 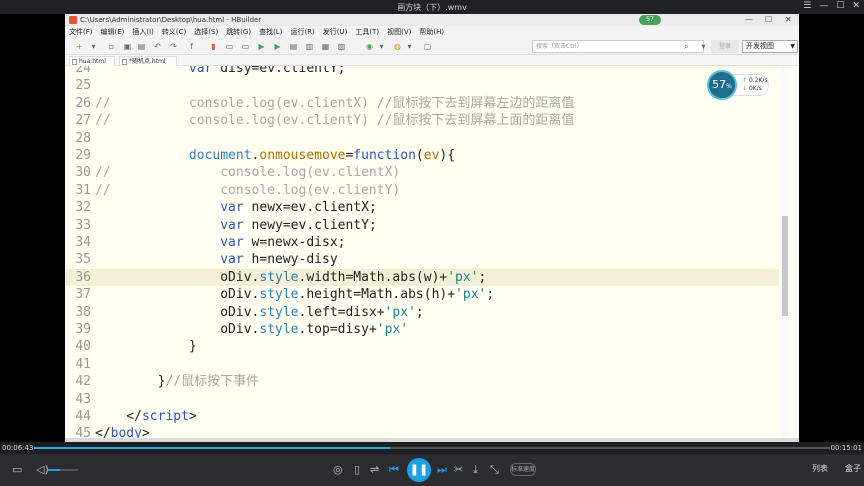 What do you see at coordinates (427, 46) in the screenshot?
I see `fullscreen-icon: ▢` at bounding box center [427, 46].